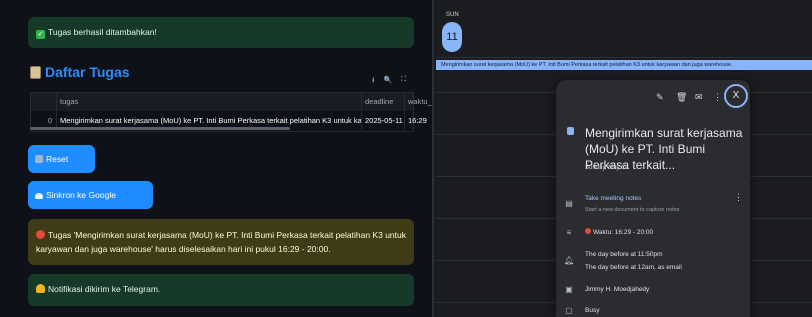 The width and height of the screenshot is (812, 317). I want to click on clipboard-icon, so click(35, 72).